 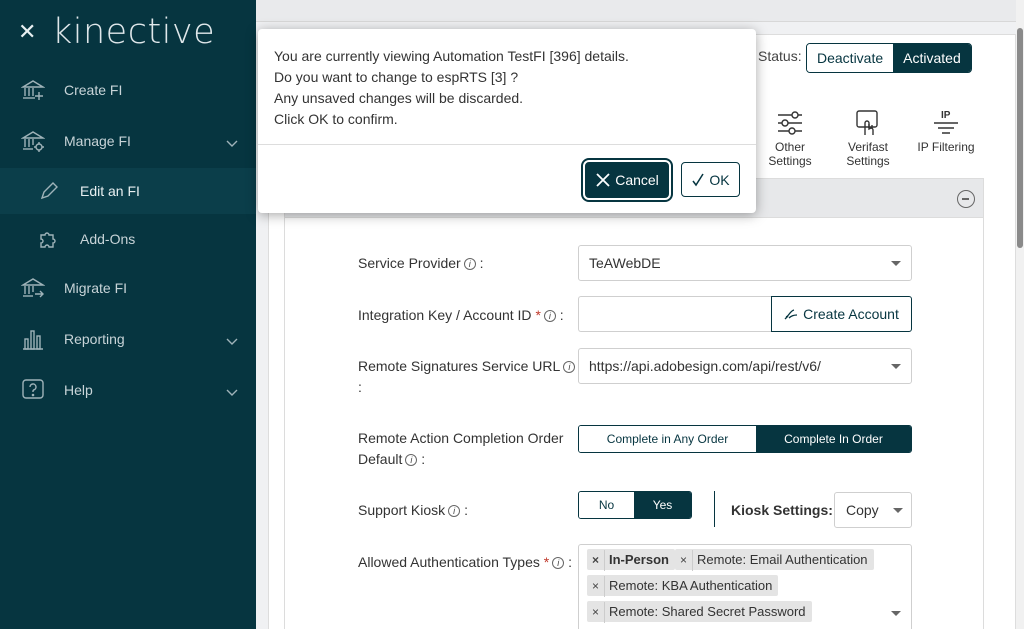 I want to click on hand-touch-icon, so click(x=868, y=123).